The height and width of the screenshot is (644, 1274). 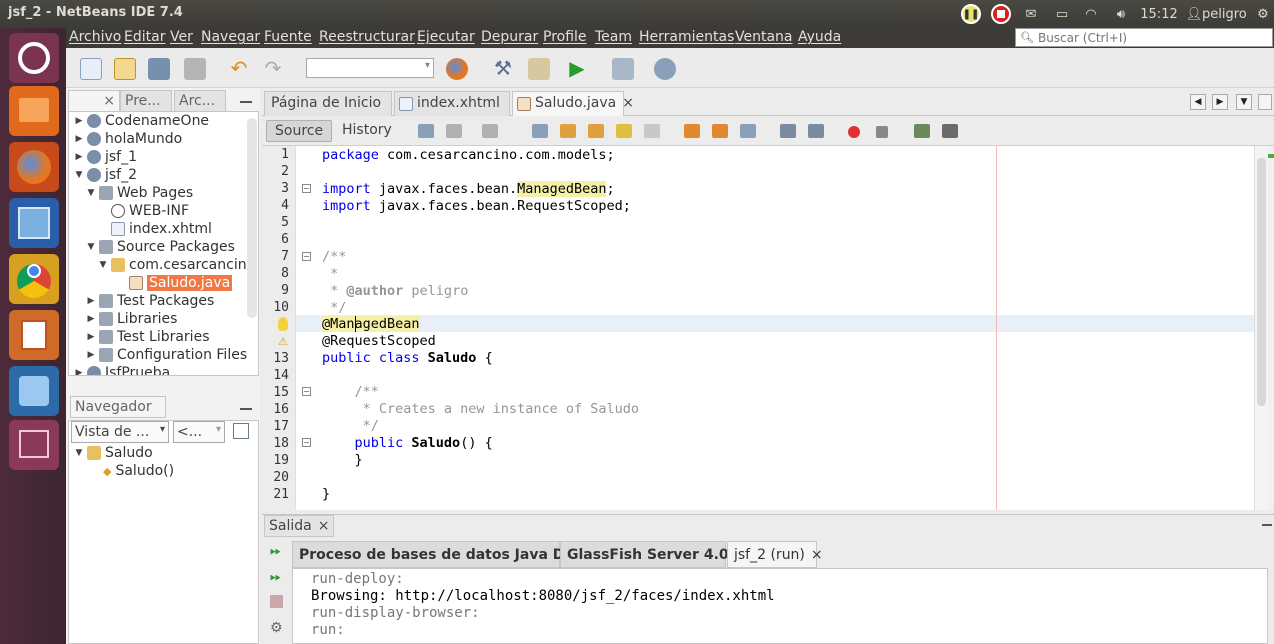 I want to click on tree-item: ▶ CodenameOne, so click(x=141, y=121).